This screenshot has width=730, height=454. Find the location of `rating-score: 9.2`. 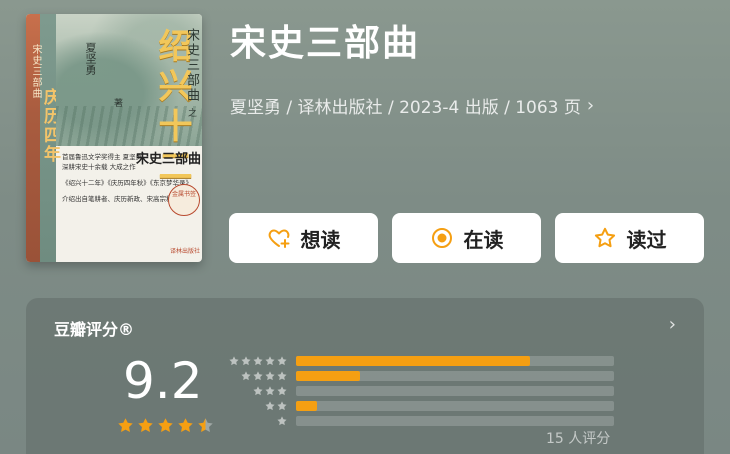

rating-score: 9.2 is located at coordinates (163, 381).